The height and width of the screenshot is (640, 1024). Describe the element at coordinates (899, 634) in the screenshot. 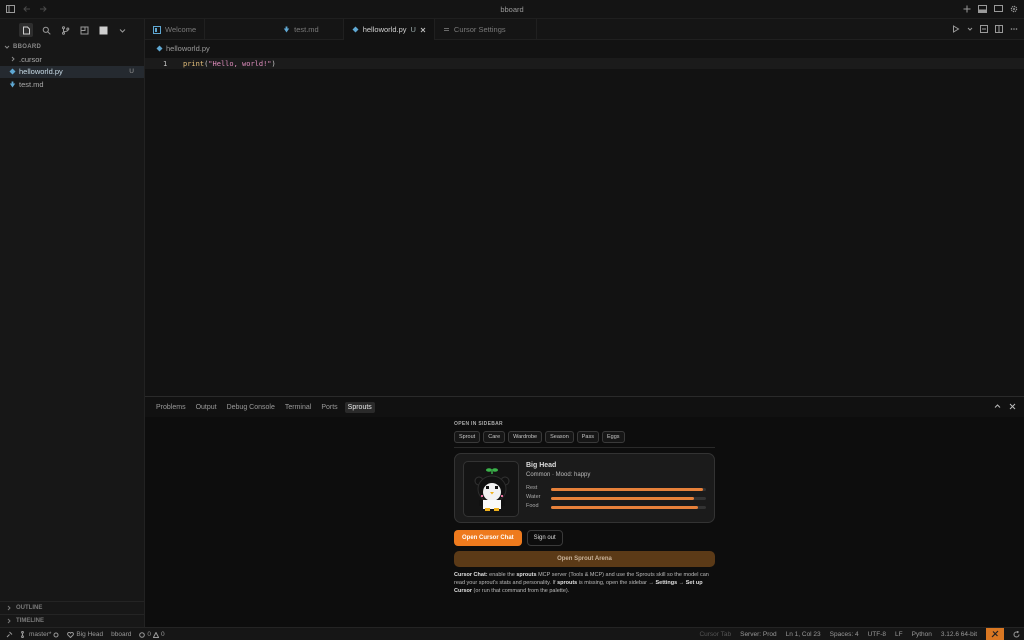

I see `line-ending: LF` at that location.